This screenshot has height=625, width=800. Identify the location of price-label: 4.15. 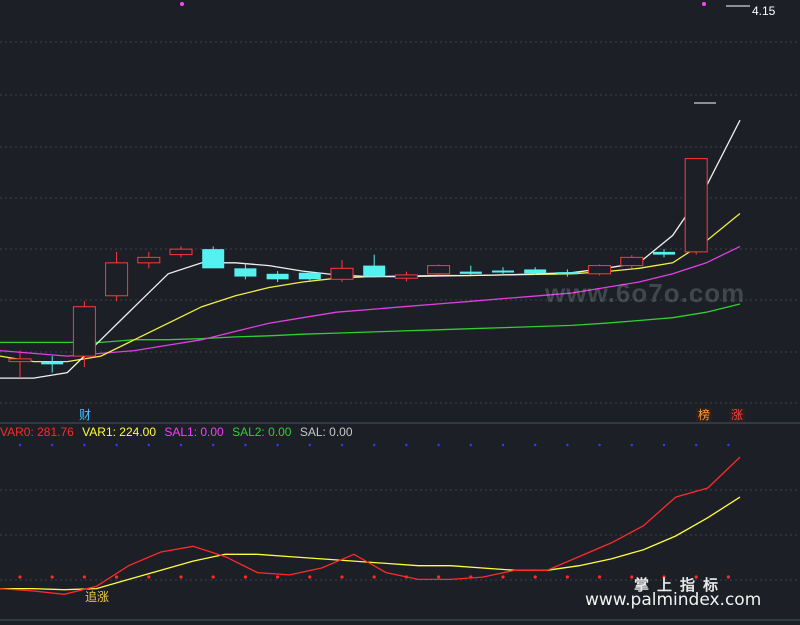
(764, 11).